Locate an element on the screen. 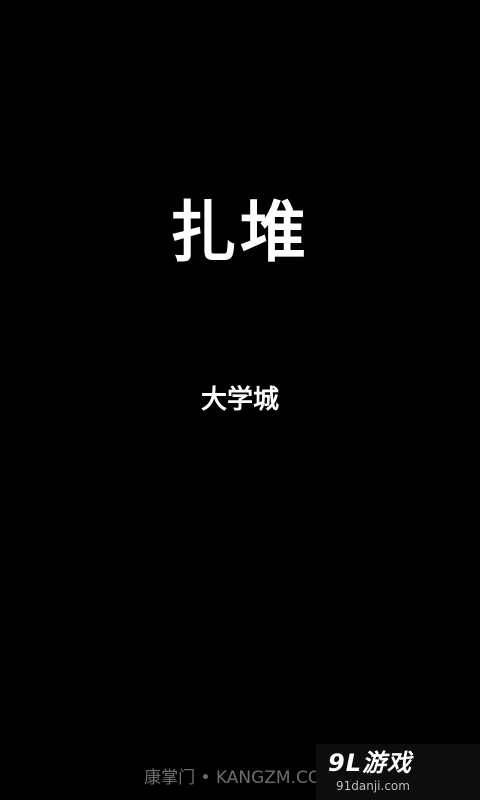 This screenshot has height=800, width=480. watermark-logo-mark: 9L游戏 is located at coordinates (370, 763).